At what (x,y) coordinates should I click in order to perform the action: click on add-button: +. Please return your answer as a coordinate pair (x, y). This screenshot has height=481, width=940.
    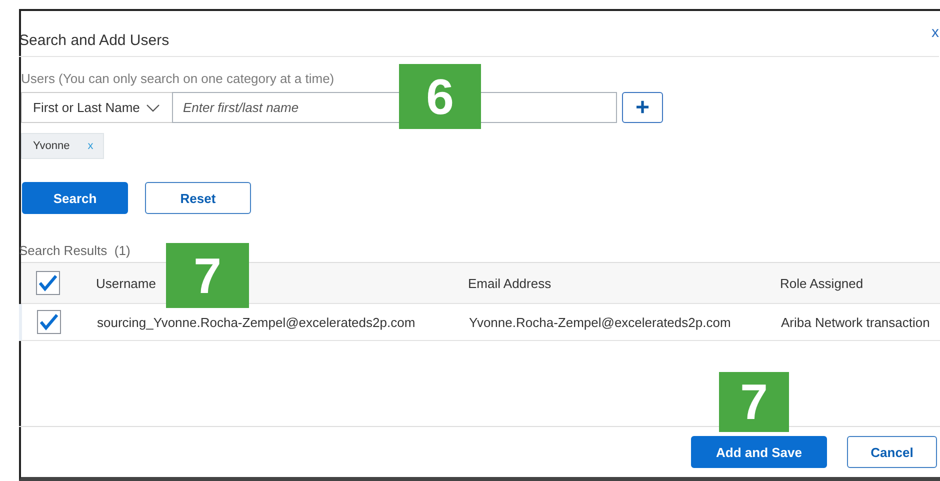
    Looking at the image, I should click on (642, 107).